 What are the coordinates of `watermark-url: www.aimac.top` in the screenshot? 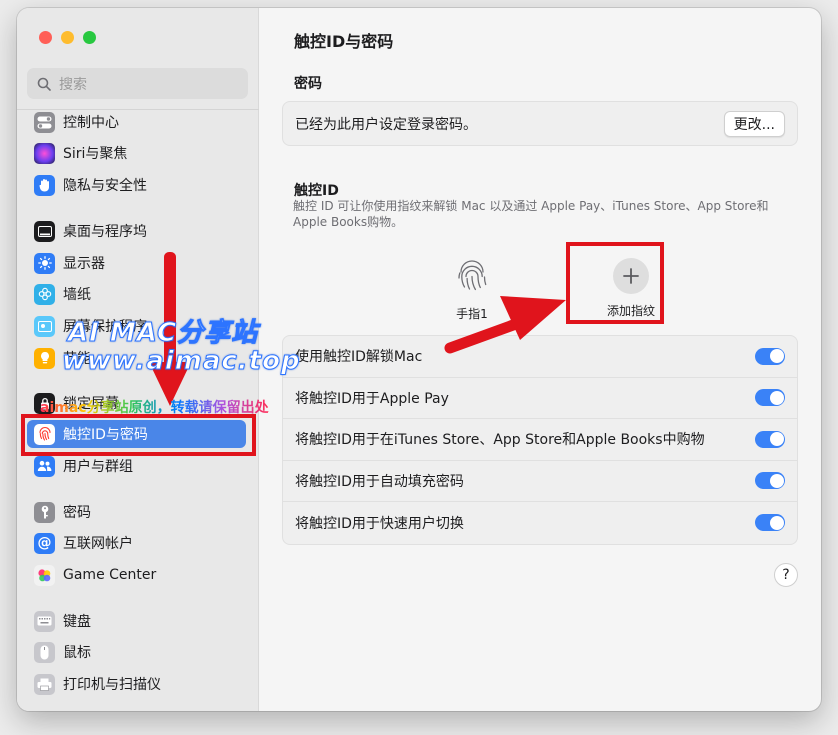 It's located at (181, 361).